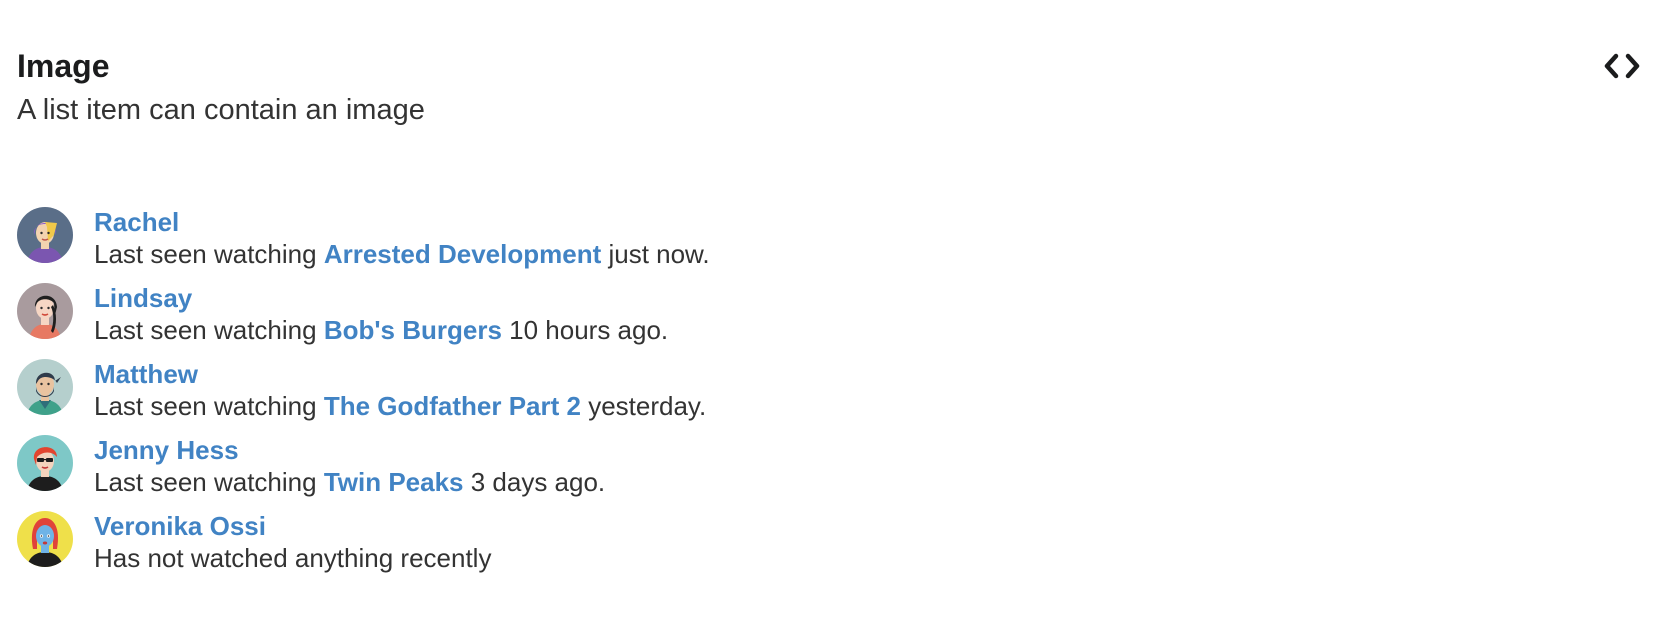 The height and width of the screenshot is (624, 1658). I want to click on watch-suffix: just now., so click(655, 254).